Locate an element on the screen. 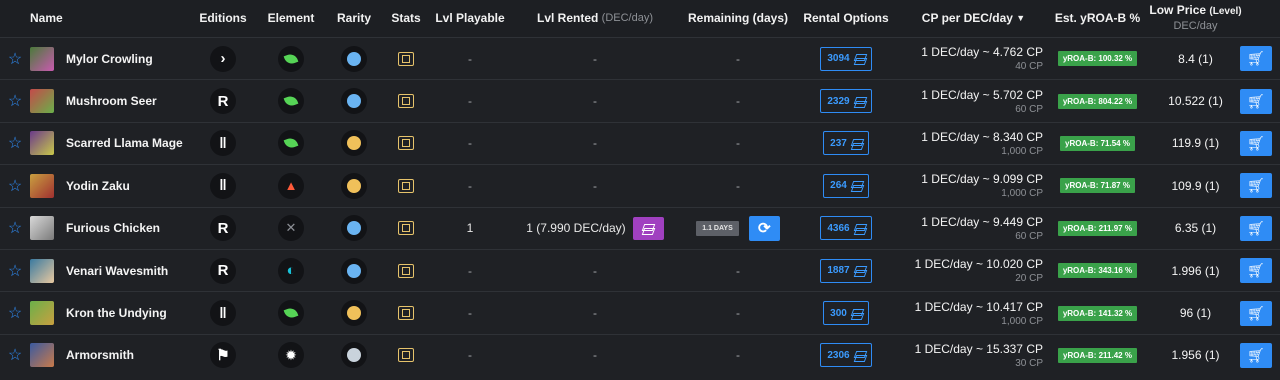 This screenshot has width=1280, height=380. rental-options-button: 237 is located at coordinates (846, 143).